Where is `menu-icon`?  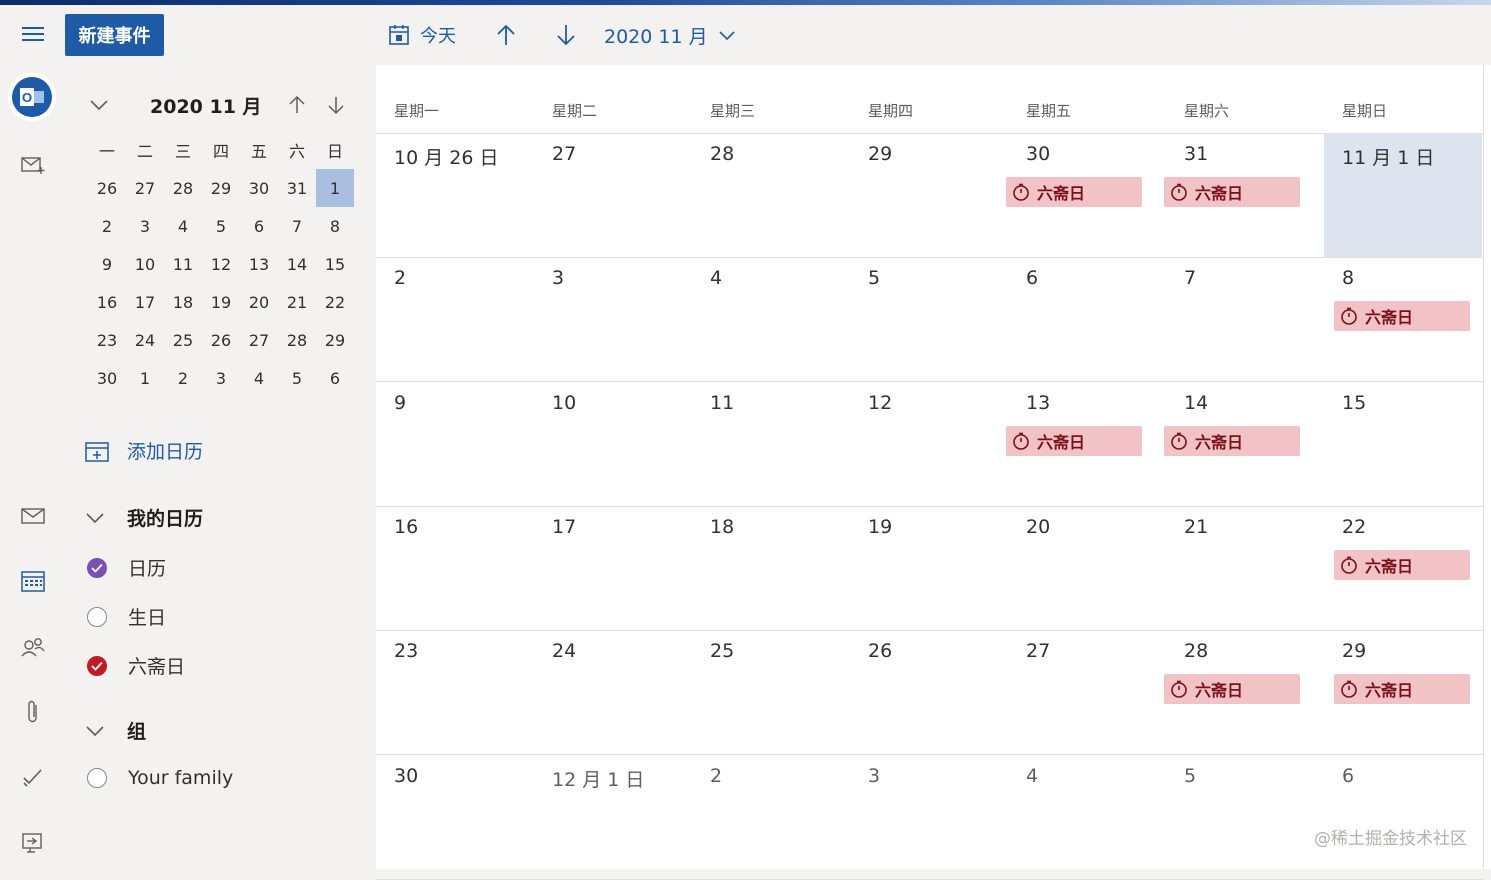 menu-icon is located at coordinates (33, 35).